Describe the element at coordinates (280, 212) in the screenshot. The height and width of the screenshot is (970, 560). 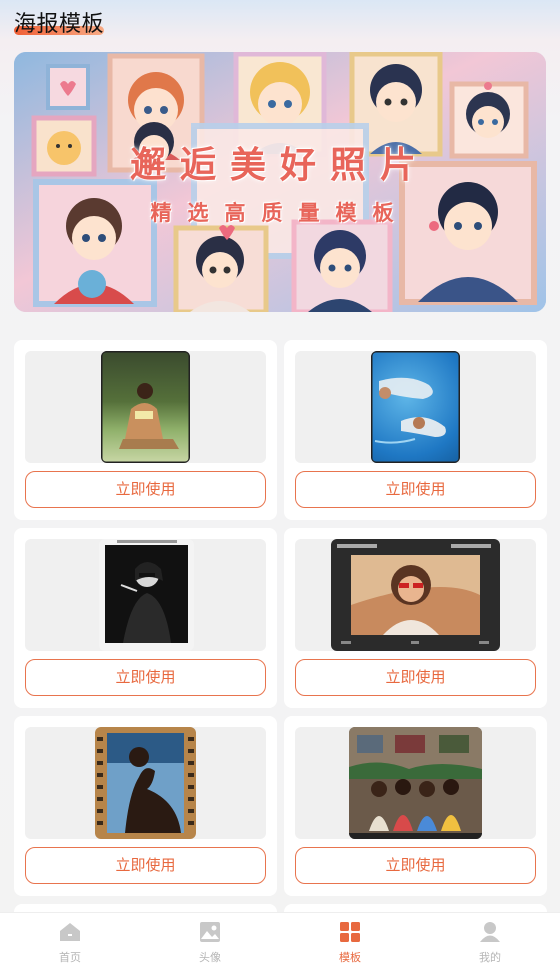
I see `banner-subtitle: 精选高质量模板` at that location.